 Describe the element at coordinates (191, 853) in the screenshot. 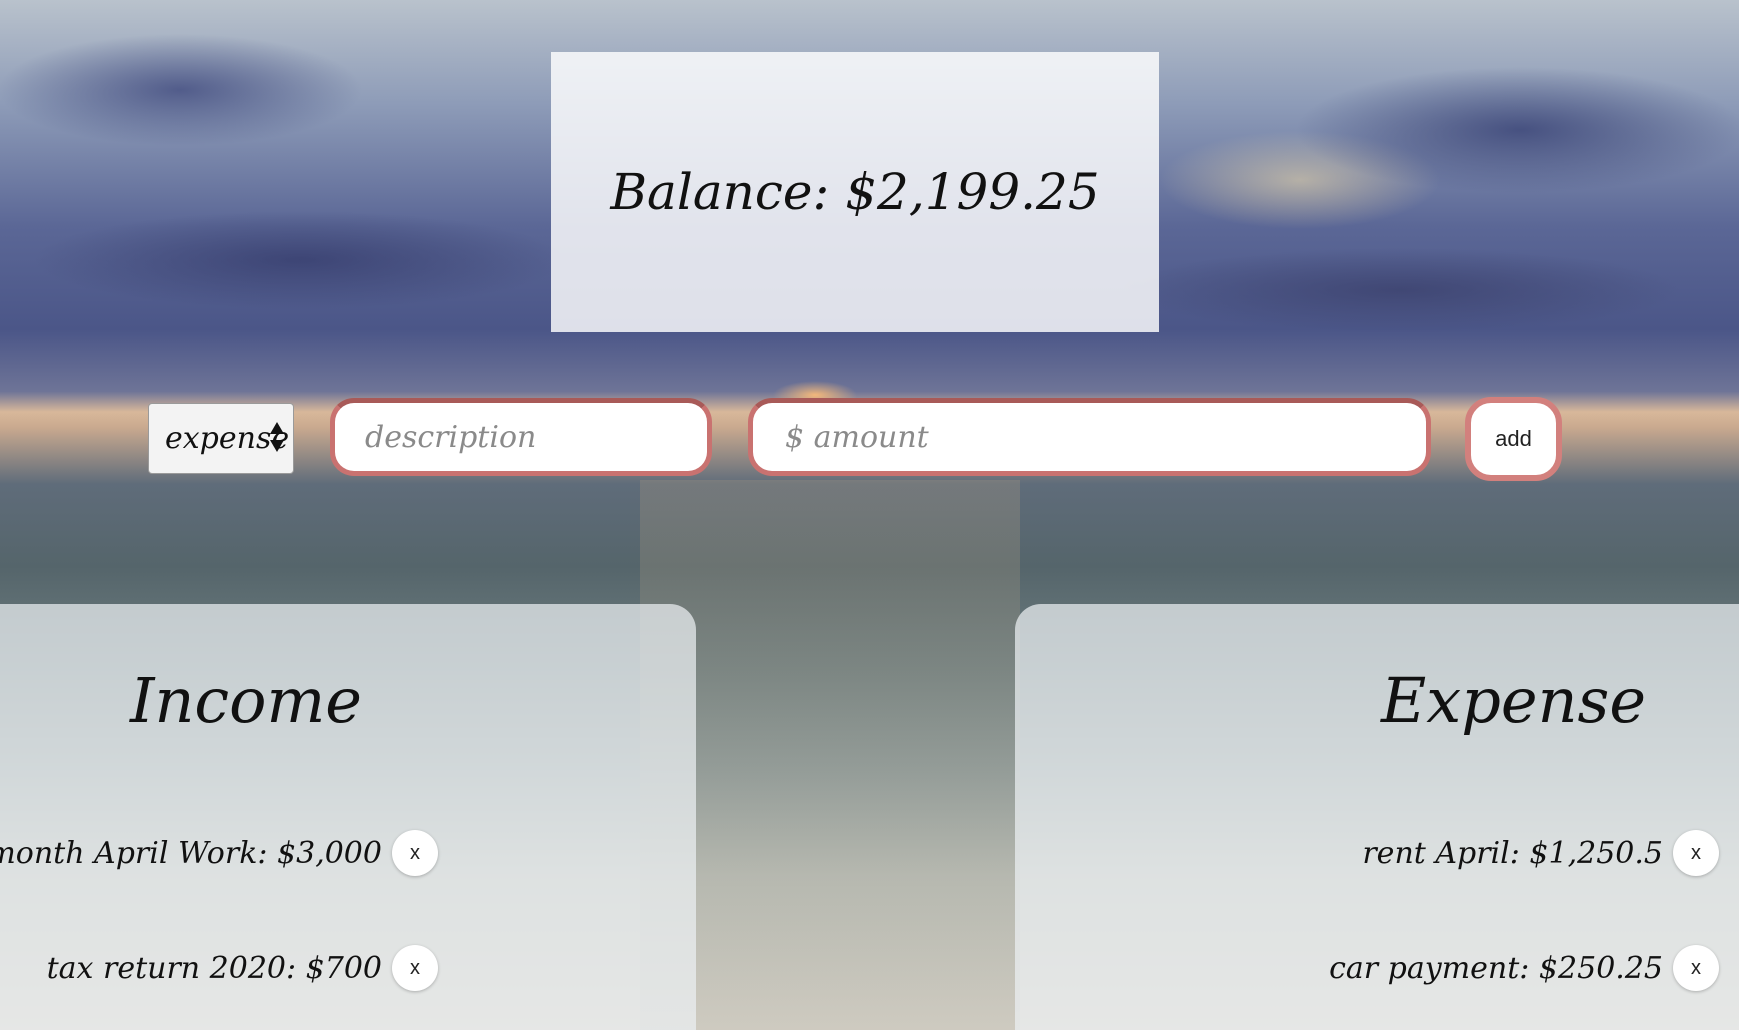

I see `income-item-label: month April Work: $3,000` at that location.